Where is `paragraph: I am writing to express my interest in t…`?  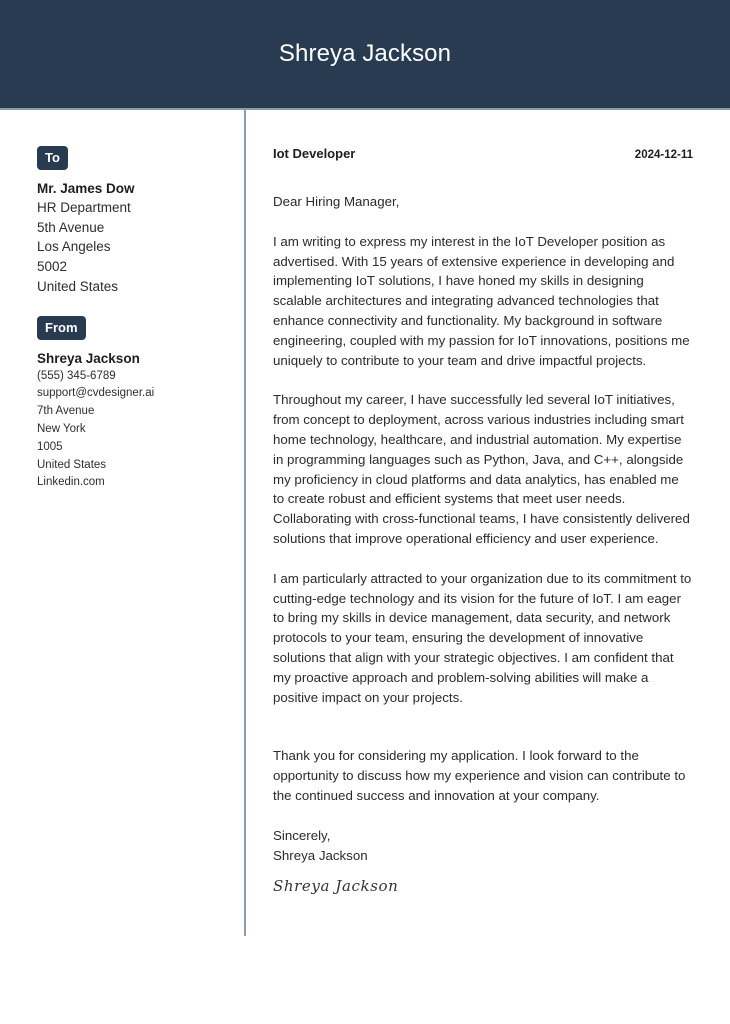
paragraph: I am writing to express my interest in t… is located at coordinates (481, 300).